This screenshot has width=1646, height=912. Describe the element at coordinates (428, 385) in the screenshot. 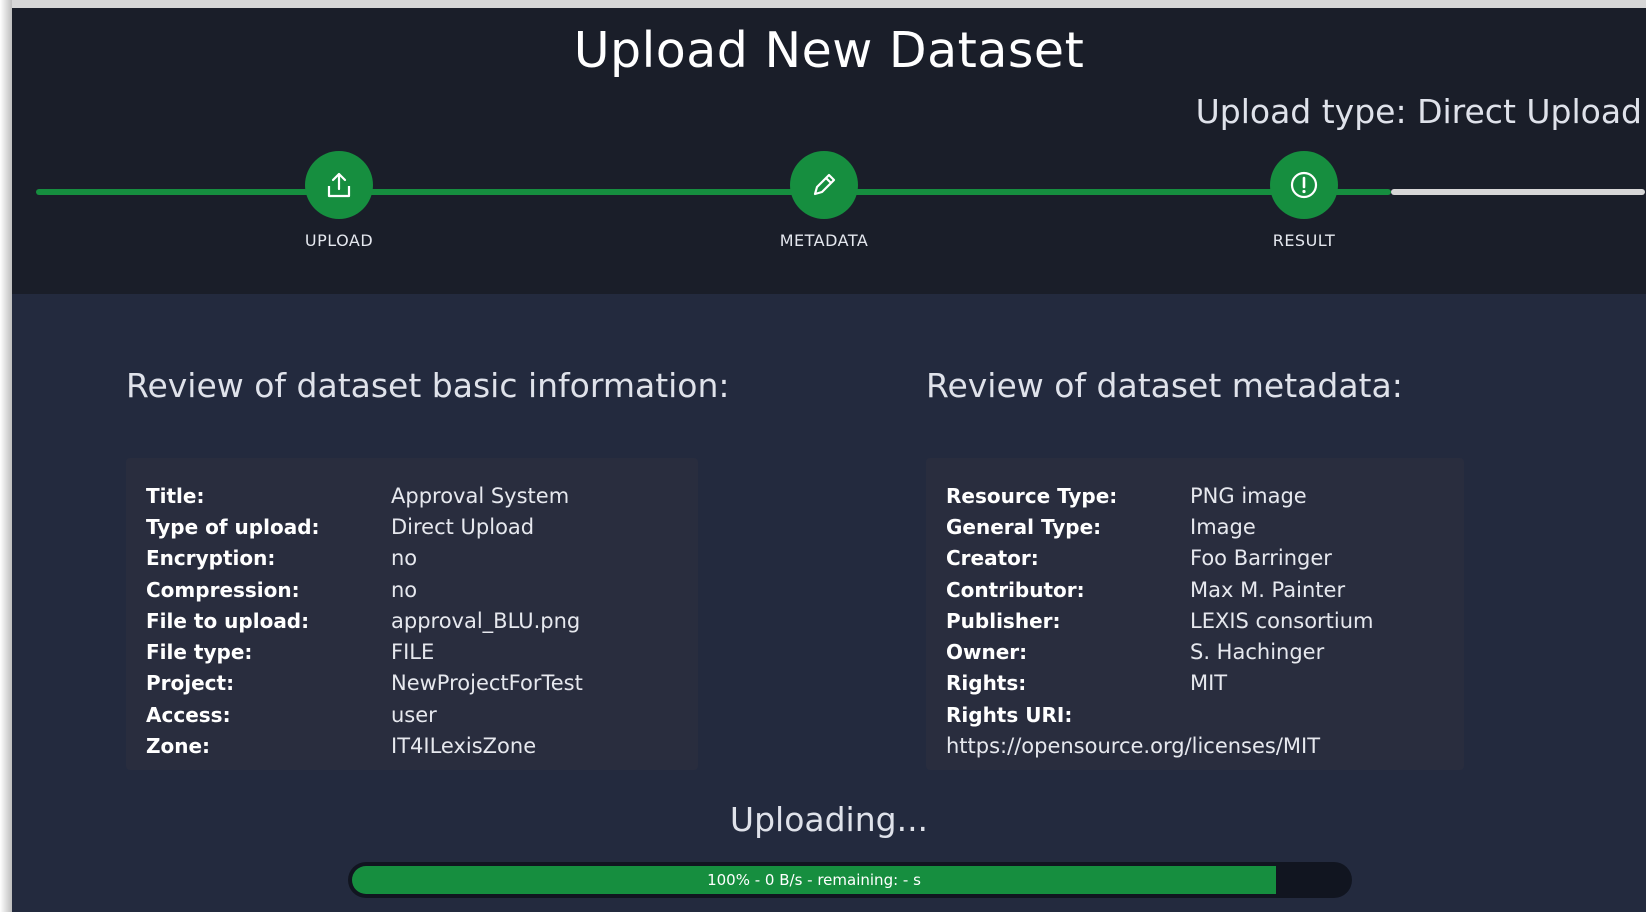

I see `basic-info-heading: Review of dataset basic information:` at that location.